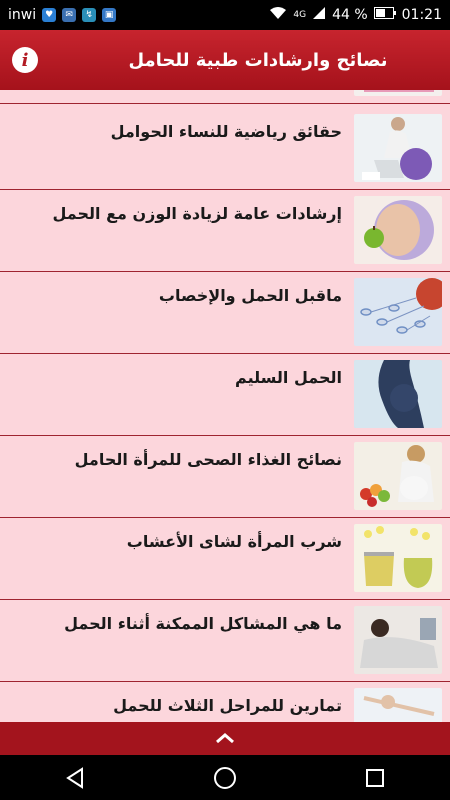 This screenshot has width=450, height=800. What do you see at coordinates (421, 15) in the screenshot?
I see `clock: 01:21` at bounding box center [421, 15].